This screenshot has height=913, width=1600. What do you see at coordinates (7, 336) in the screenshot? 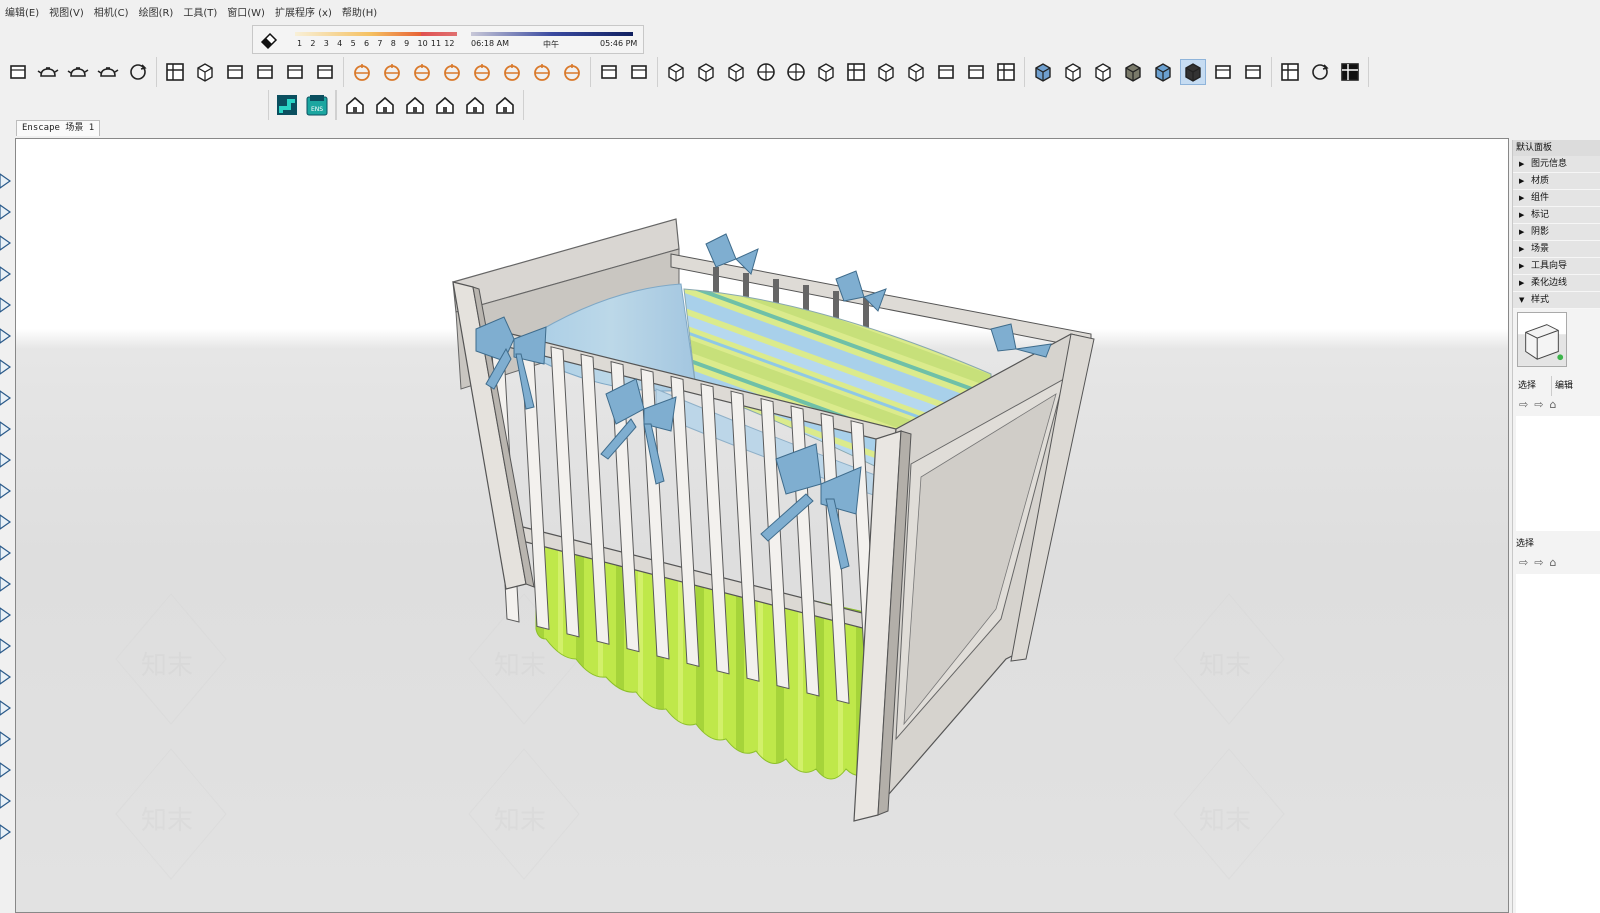
I see `arc-icon` at bounding box center [7, 336].